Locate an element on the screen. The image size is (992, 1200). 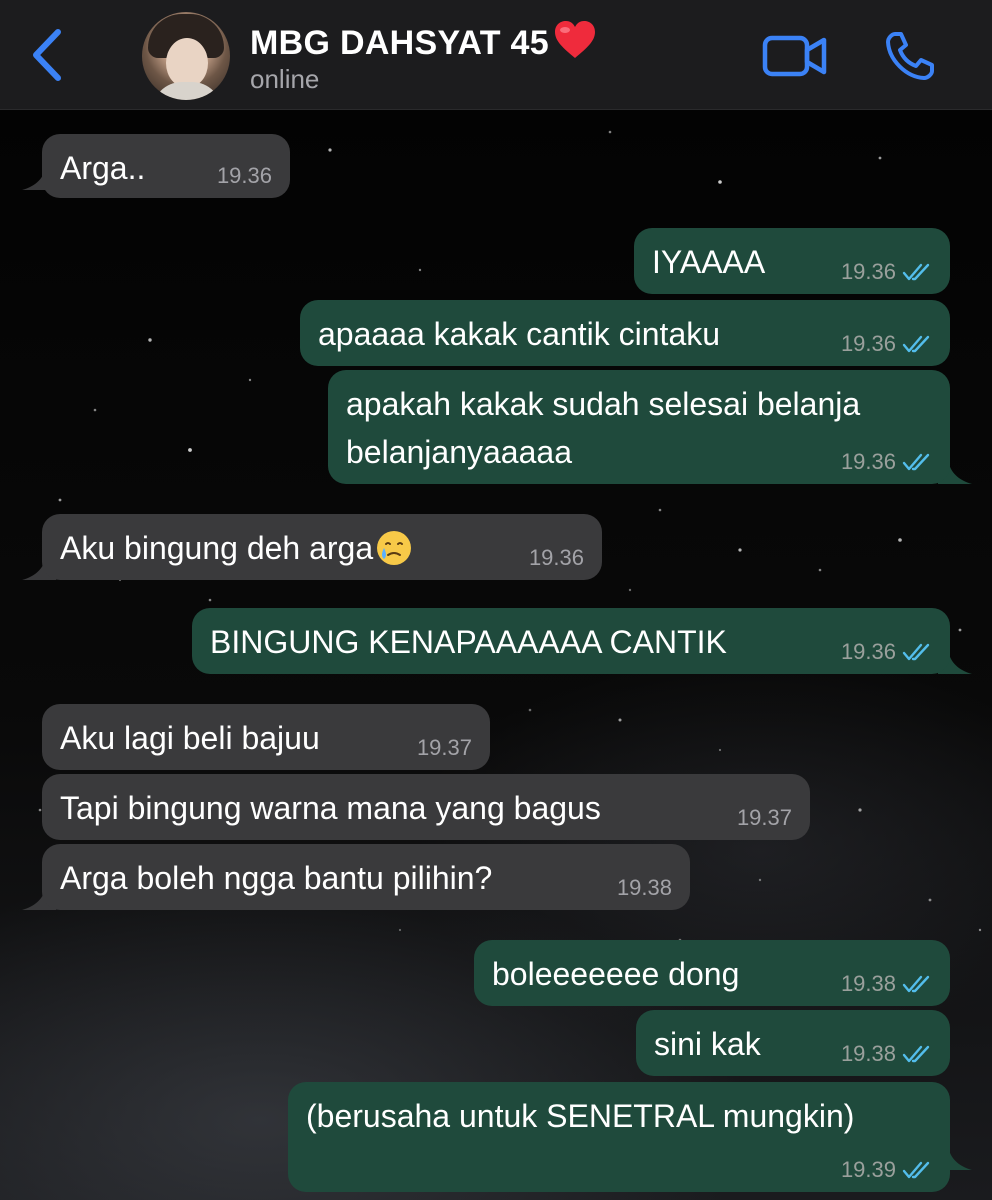
message-incoming: Arga boleh ngga bantu pilihin? 19.38 is located at coordinates (366, 877).